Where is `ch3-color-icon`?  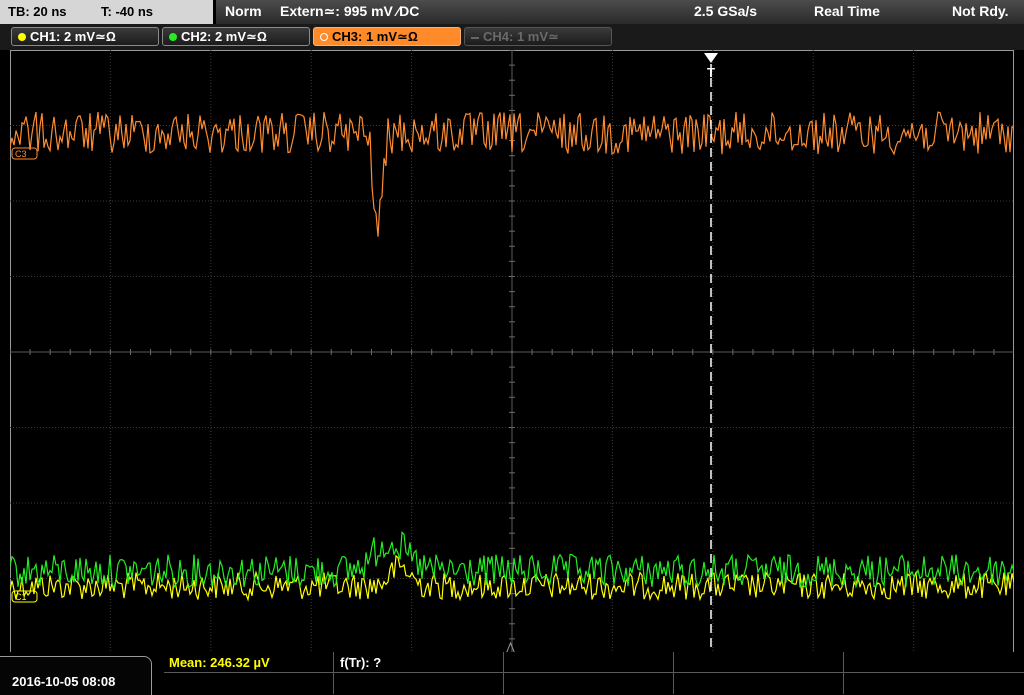
ch3-color-icon is located at coordinates (324, 36).